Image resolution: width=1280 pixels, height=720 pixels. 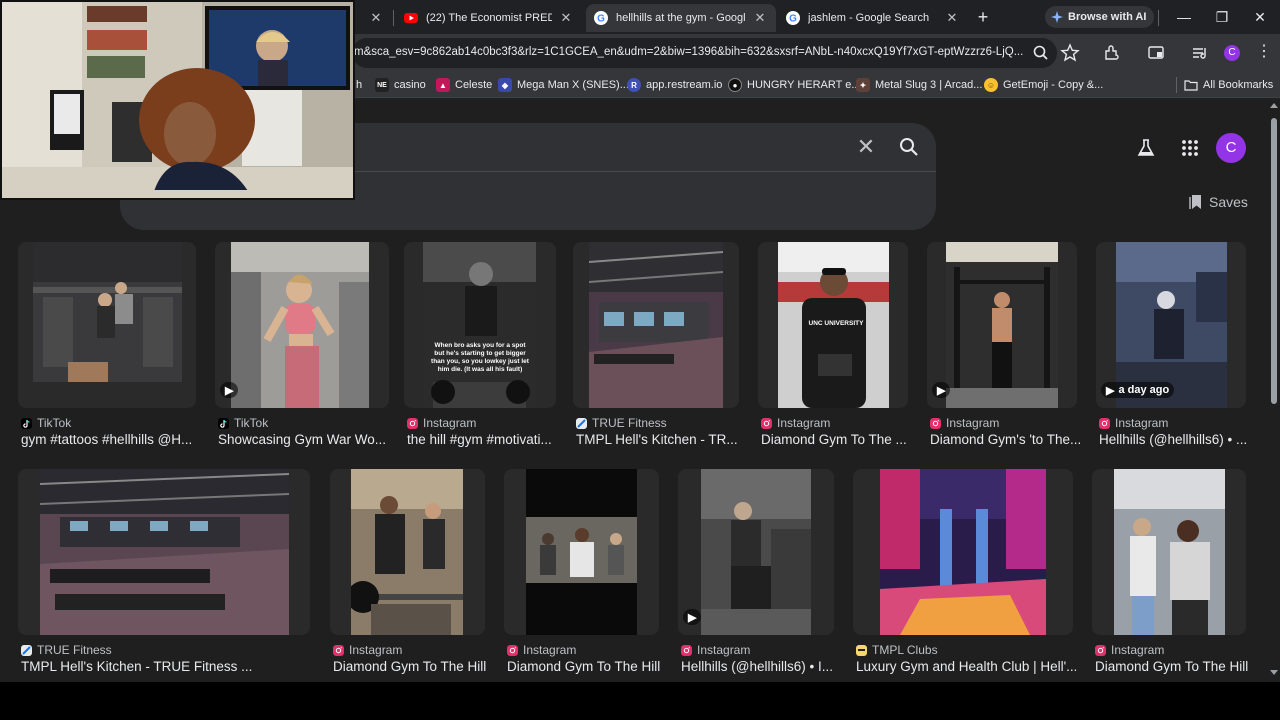 I want to click on zoom-icon, so click(x=1041, y=53).